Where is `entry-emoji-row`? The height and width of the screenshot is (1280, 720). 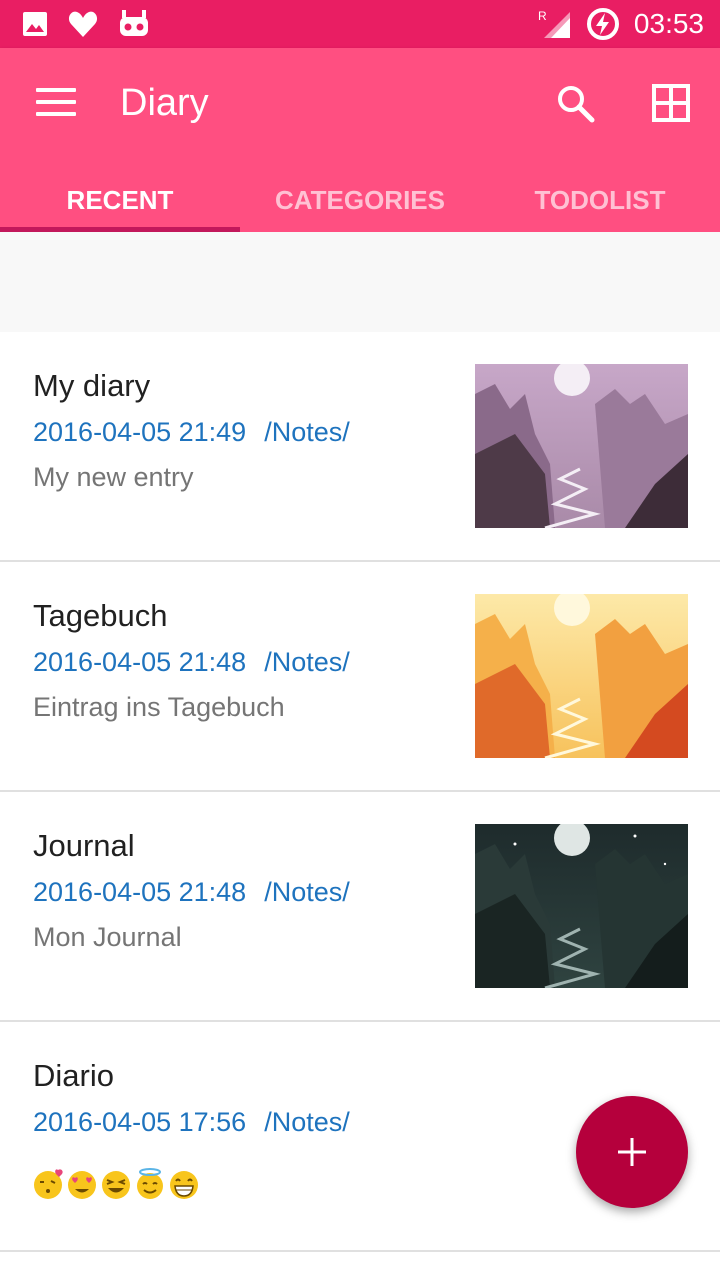 entry-emoji-row is located at coordinates (116, 1184).